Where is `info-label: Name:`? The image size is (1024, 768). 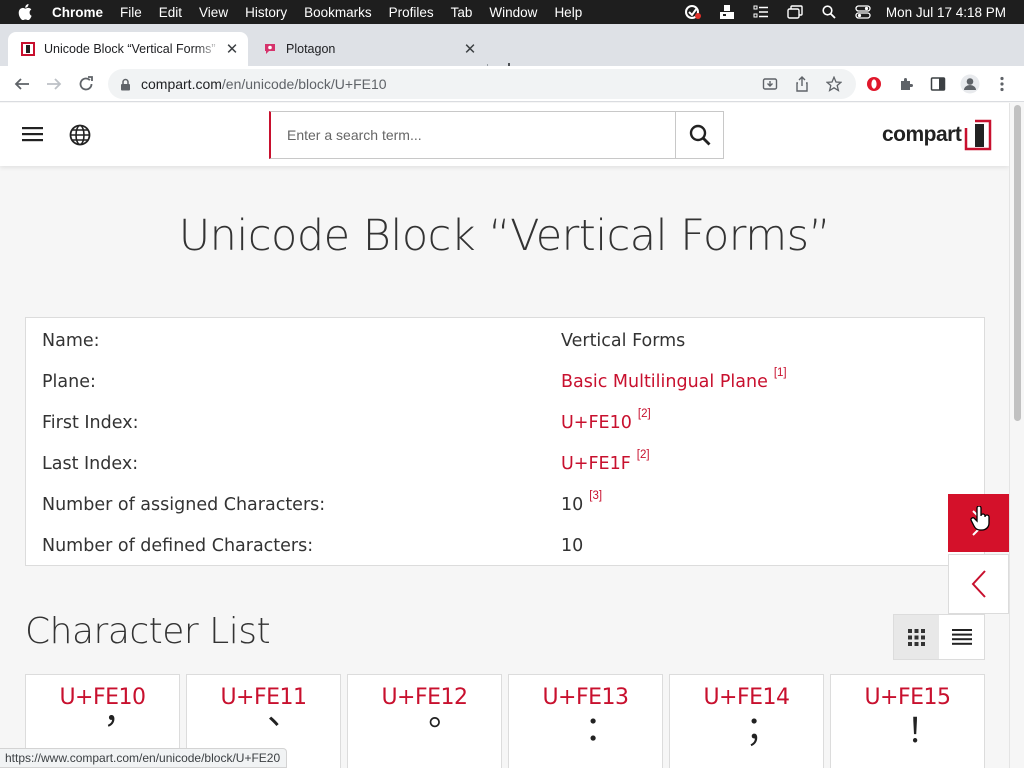 info-label: Name: is located at coordinates (71, 340).